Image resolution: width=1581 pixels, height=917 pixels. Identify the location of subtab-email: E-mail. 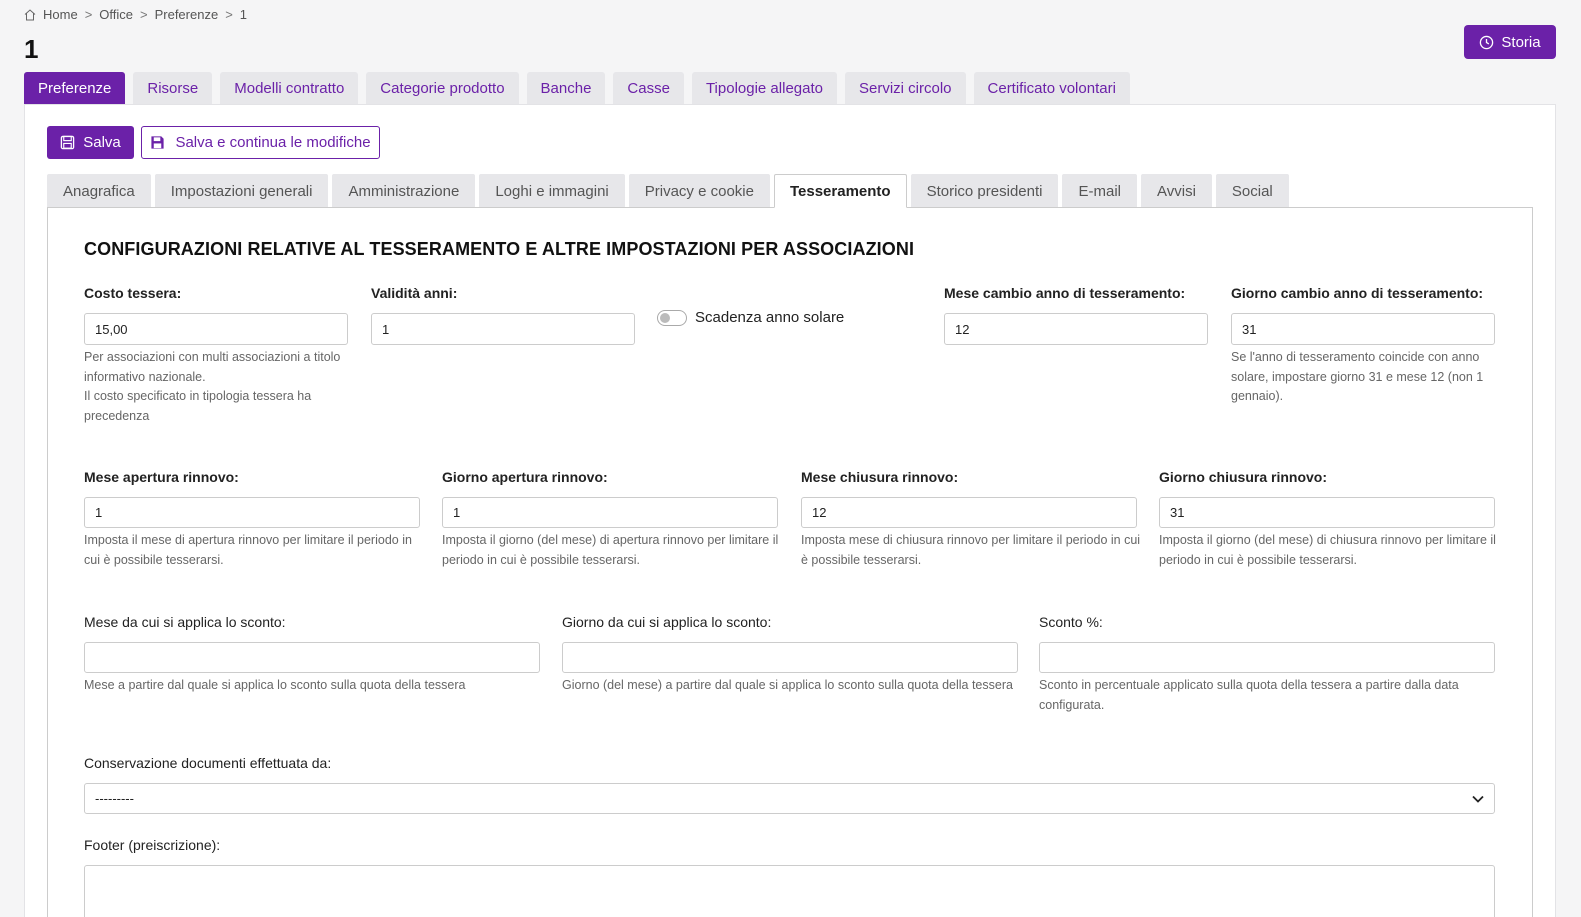
(1099, 191).